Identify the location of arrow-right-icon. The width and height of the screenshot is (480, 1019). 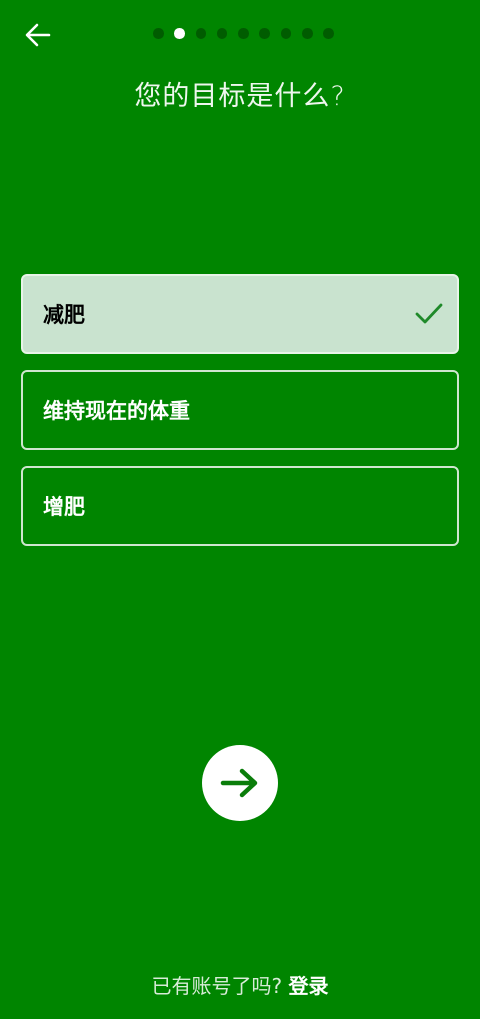
(239, 783).